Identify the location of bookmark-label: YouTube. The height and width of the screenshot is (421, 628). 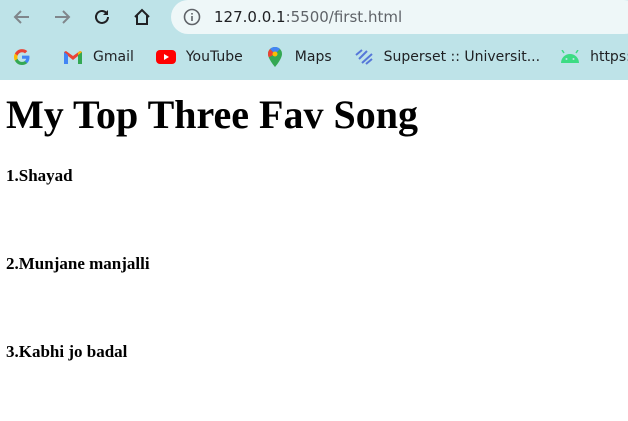
(214, 57).